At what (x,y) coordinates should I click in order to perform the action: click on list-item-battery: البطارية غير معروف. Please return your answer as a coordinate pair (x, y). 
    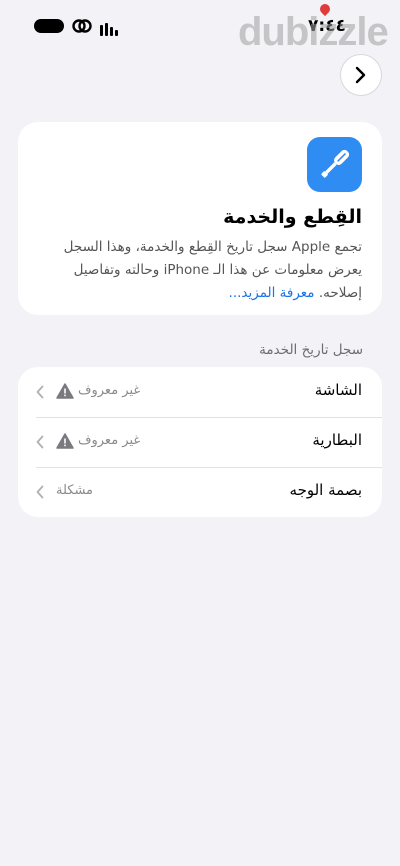
    Looking at the image, I should click on (200, 442).